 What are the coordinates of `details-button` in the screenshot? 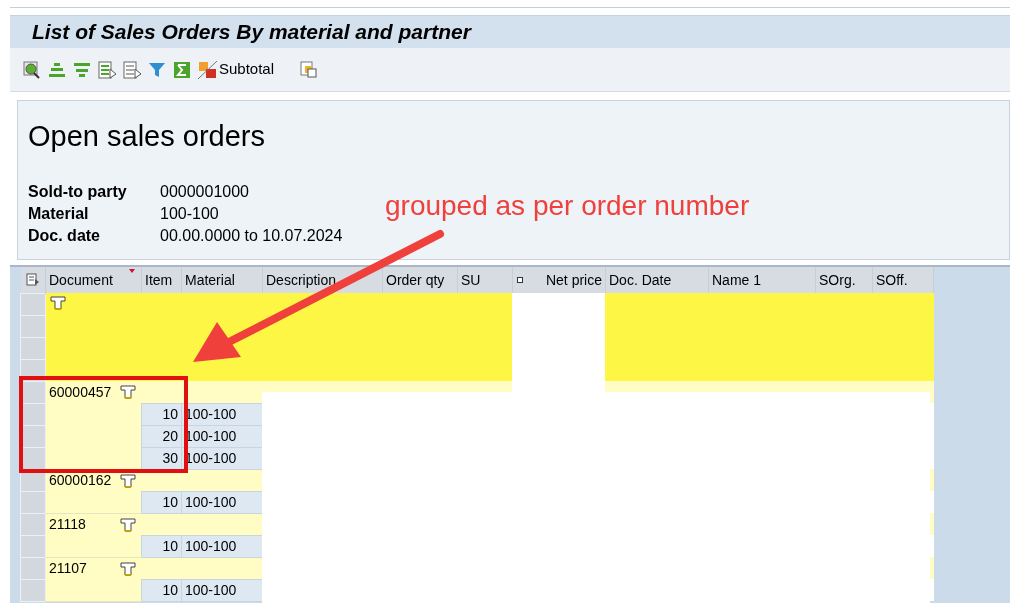 It's located at (32, 69).